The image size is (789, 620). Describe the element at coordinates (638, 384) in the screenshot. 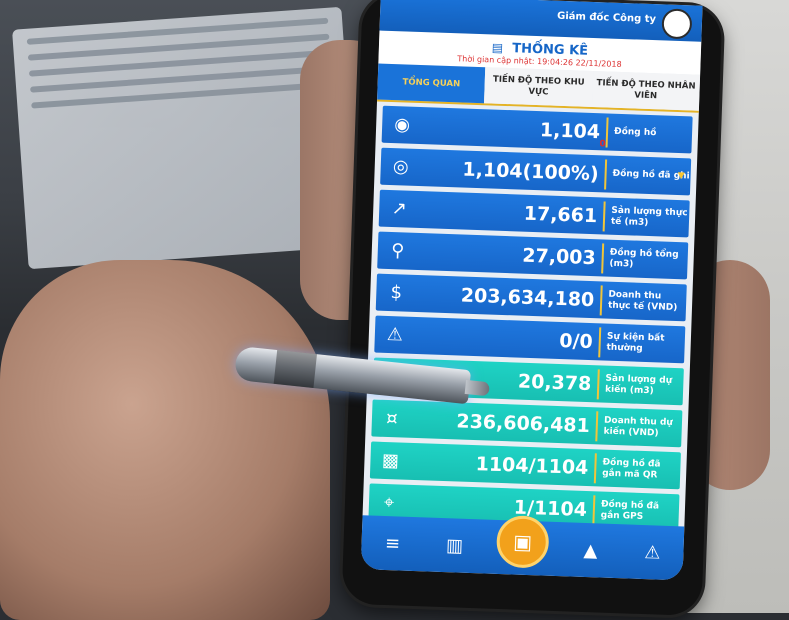

I see `stat-label: Sản lượng dự kiến (m3)` at that location.